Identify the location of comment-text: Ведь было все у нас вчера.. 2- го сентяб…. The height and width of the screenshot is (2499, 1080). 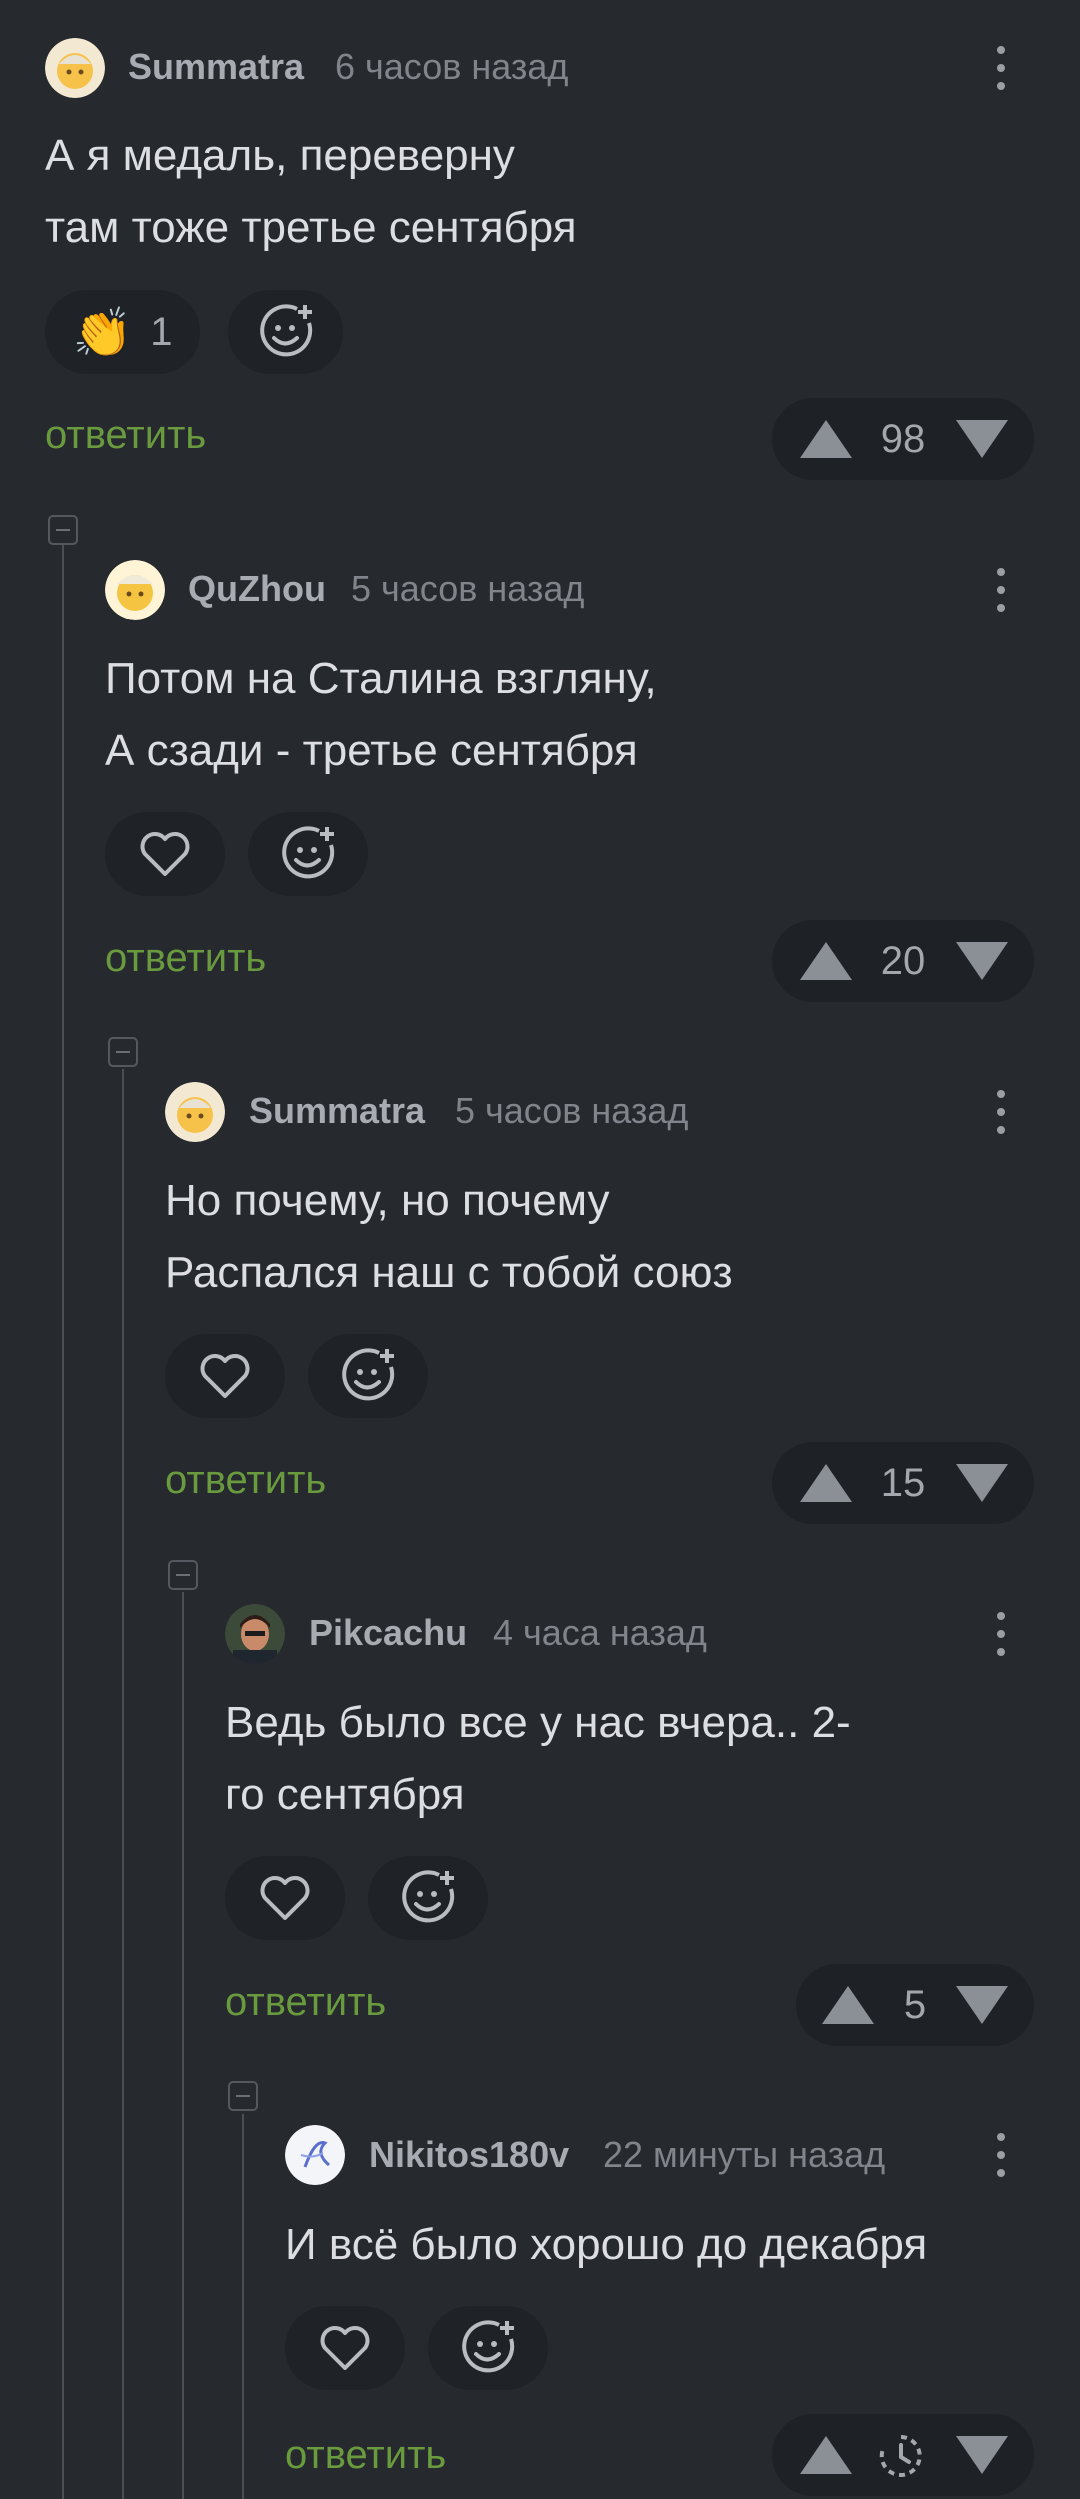
(538, 1758).